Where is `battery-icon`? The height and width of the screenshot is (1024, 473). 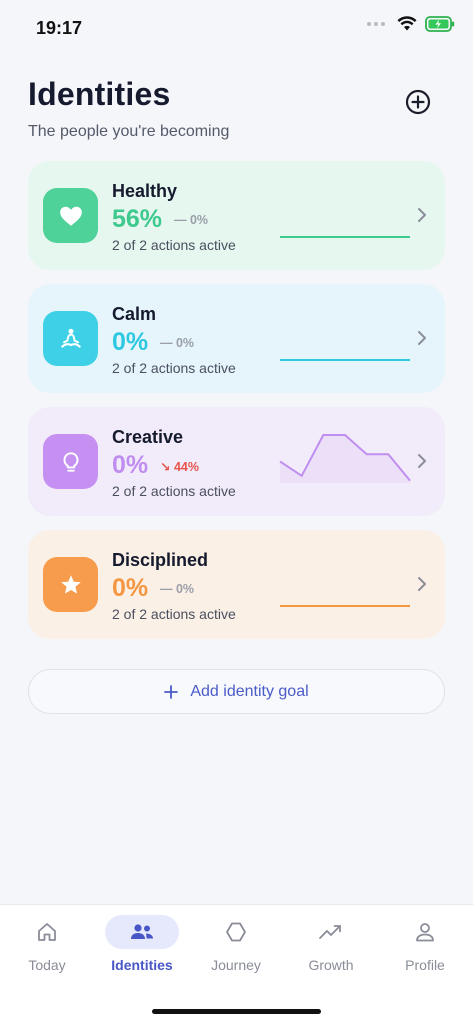
battery-icon is located at coordinates (440, 24).